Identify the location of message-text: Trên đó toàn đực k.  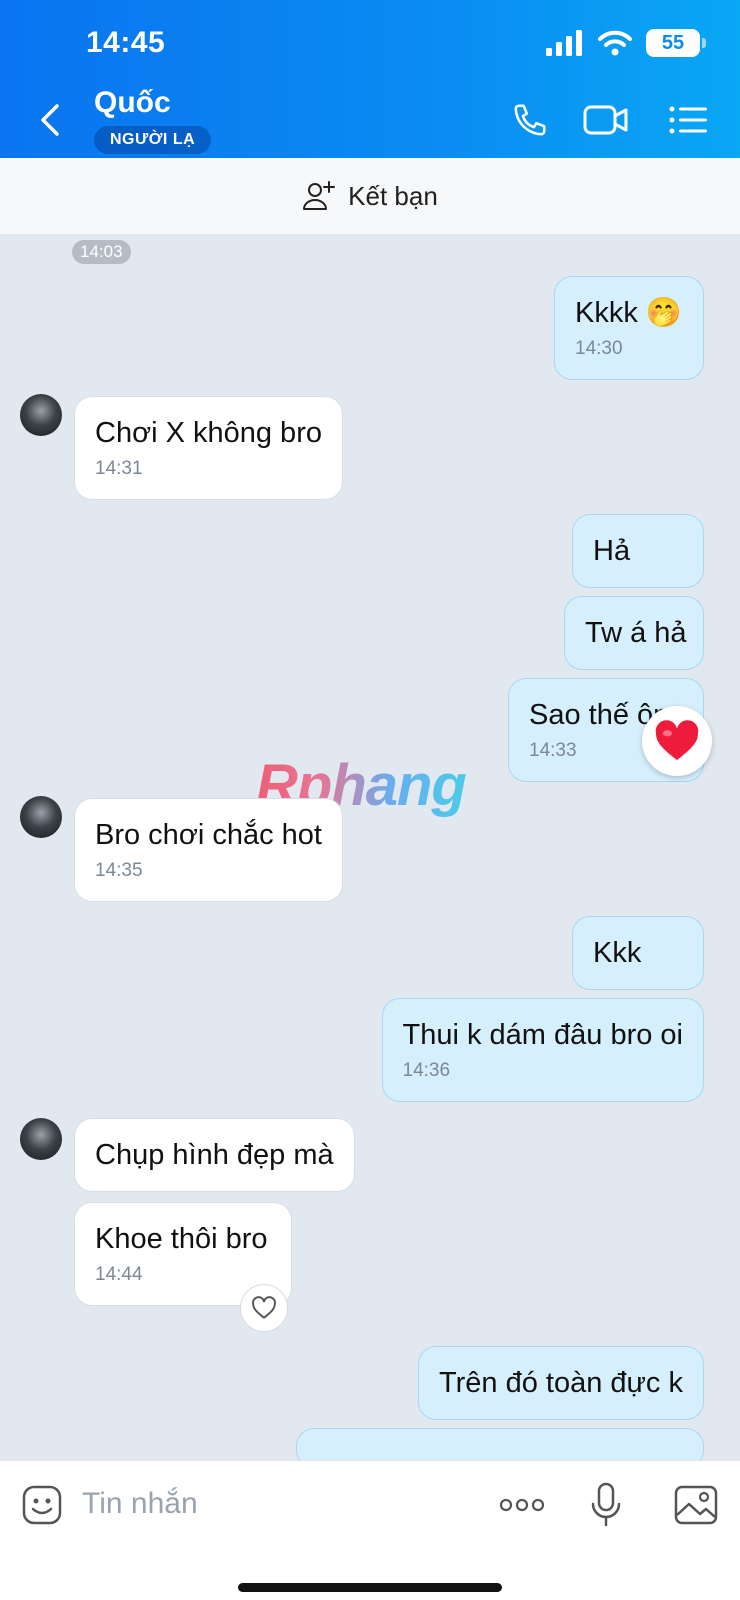
(560, 1383).